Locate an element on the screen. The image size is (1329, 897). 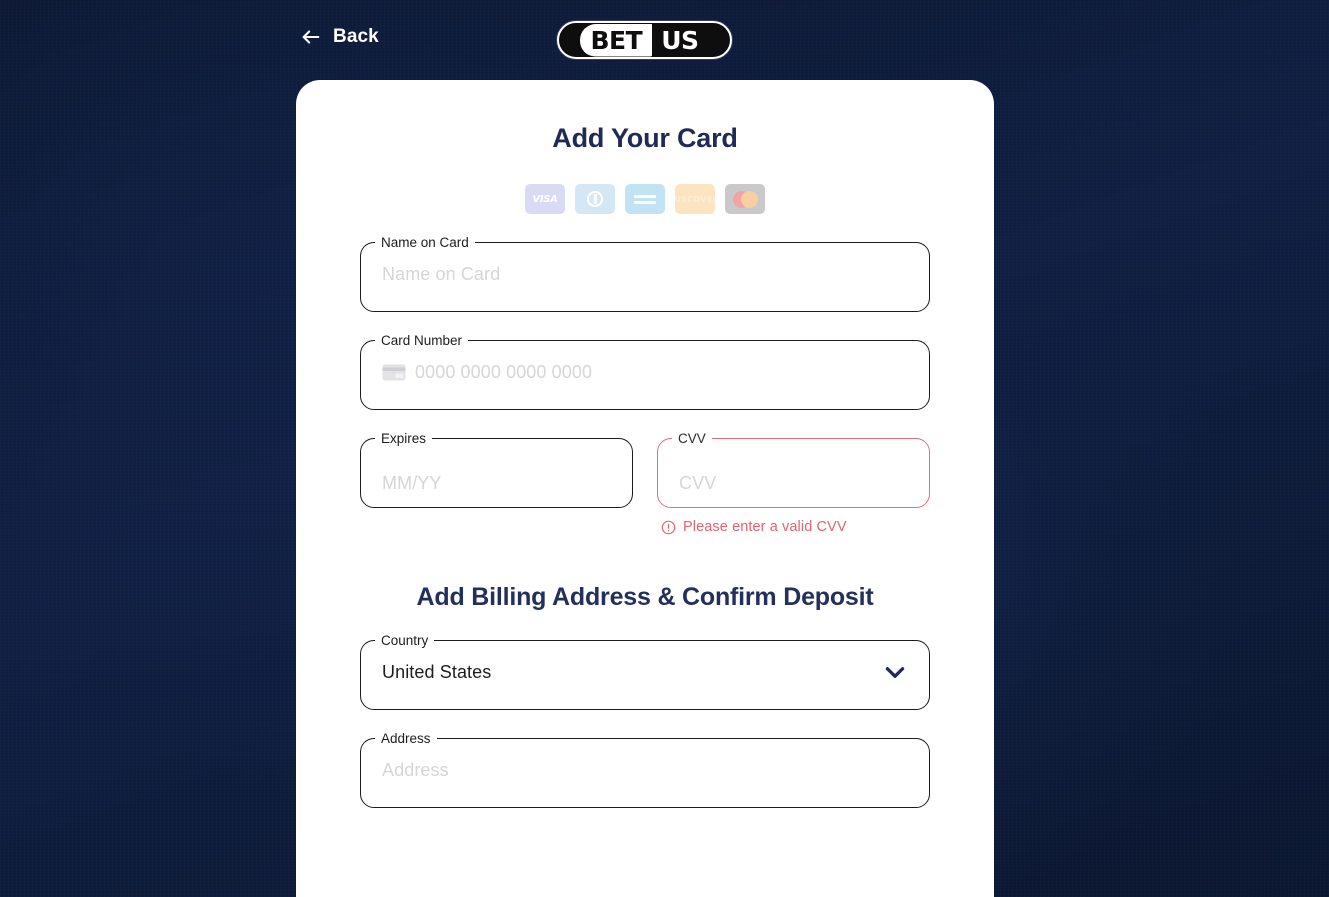
expires-body: MM/YY is located at coordinates (496, 483).